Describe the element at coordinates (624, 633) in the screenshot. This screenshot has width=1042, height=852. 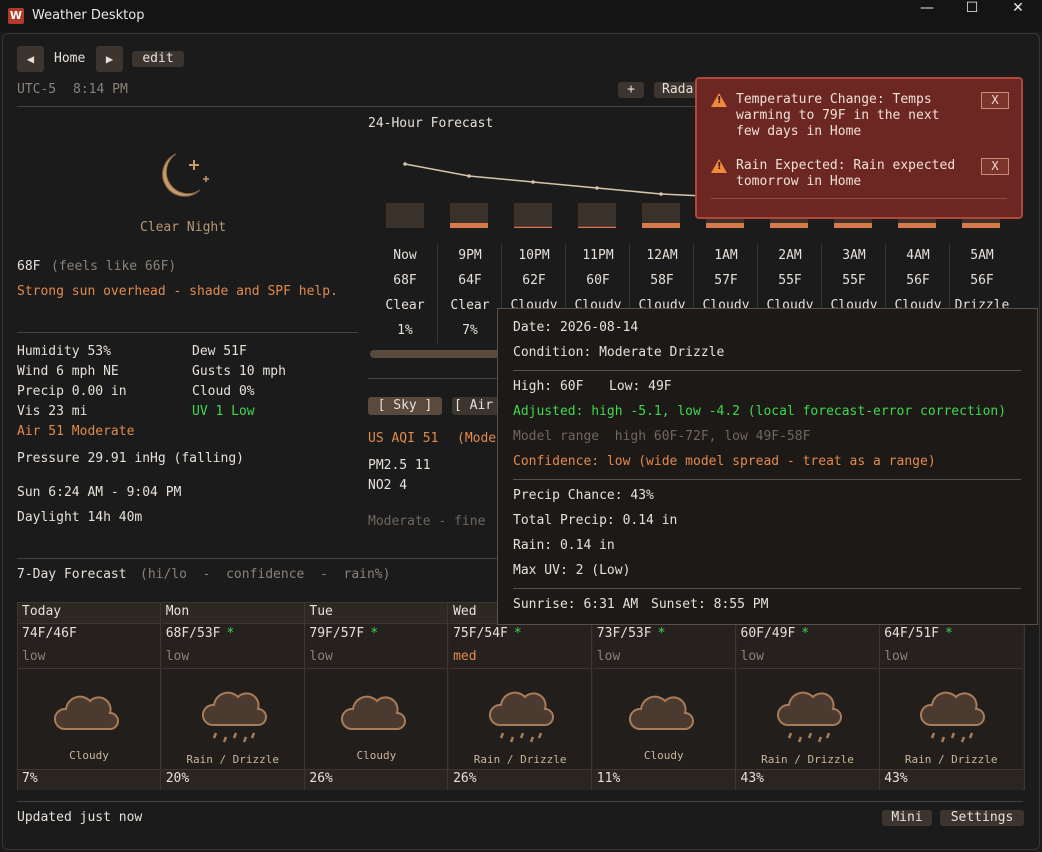
I see `day-temps: 73F/53F` at that location.